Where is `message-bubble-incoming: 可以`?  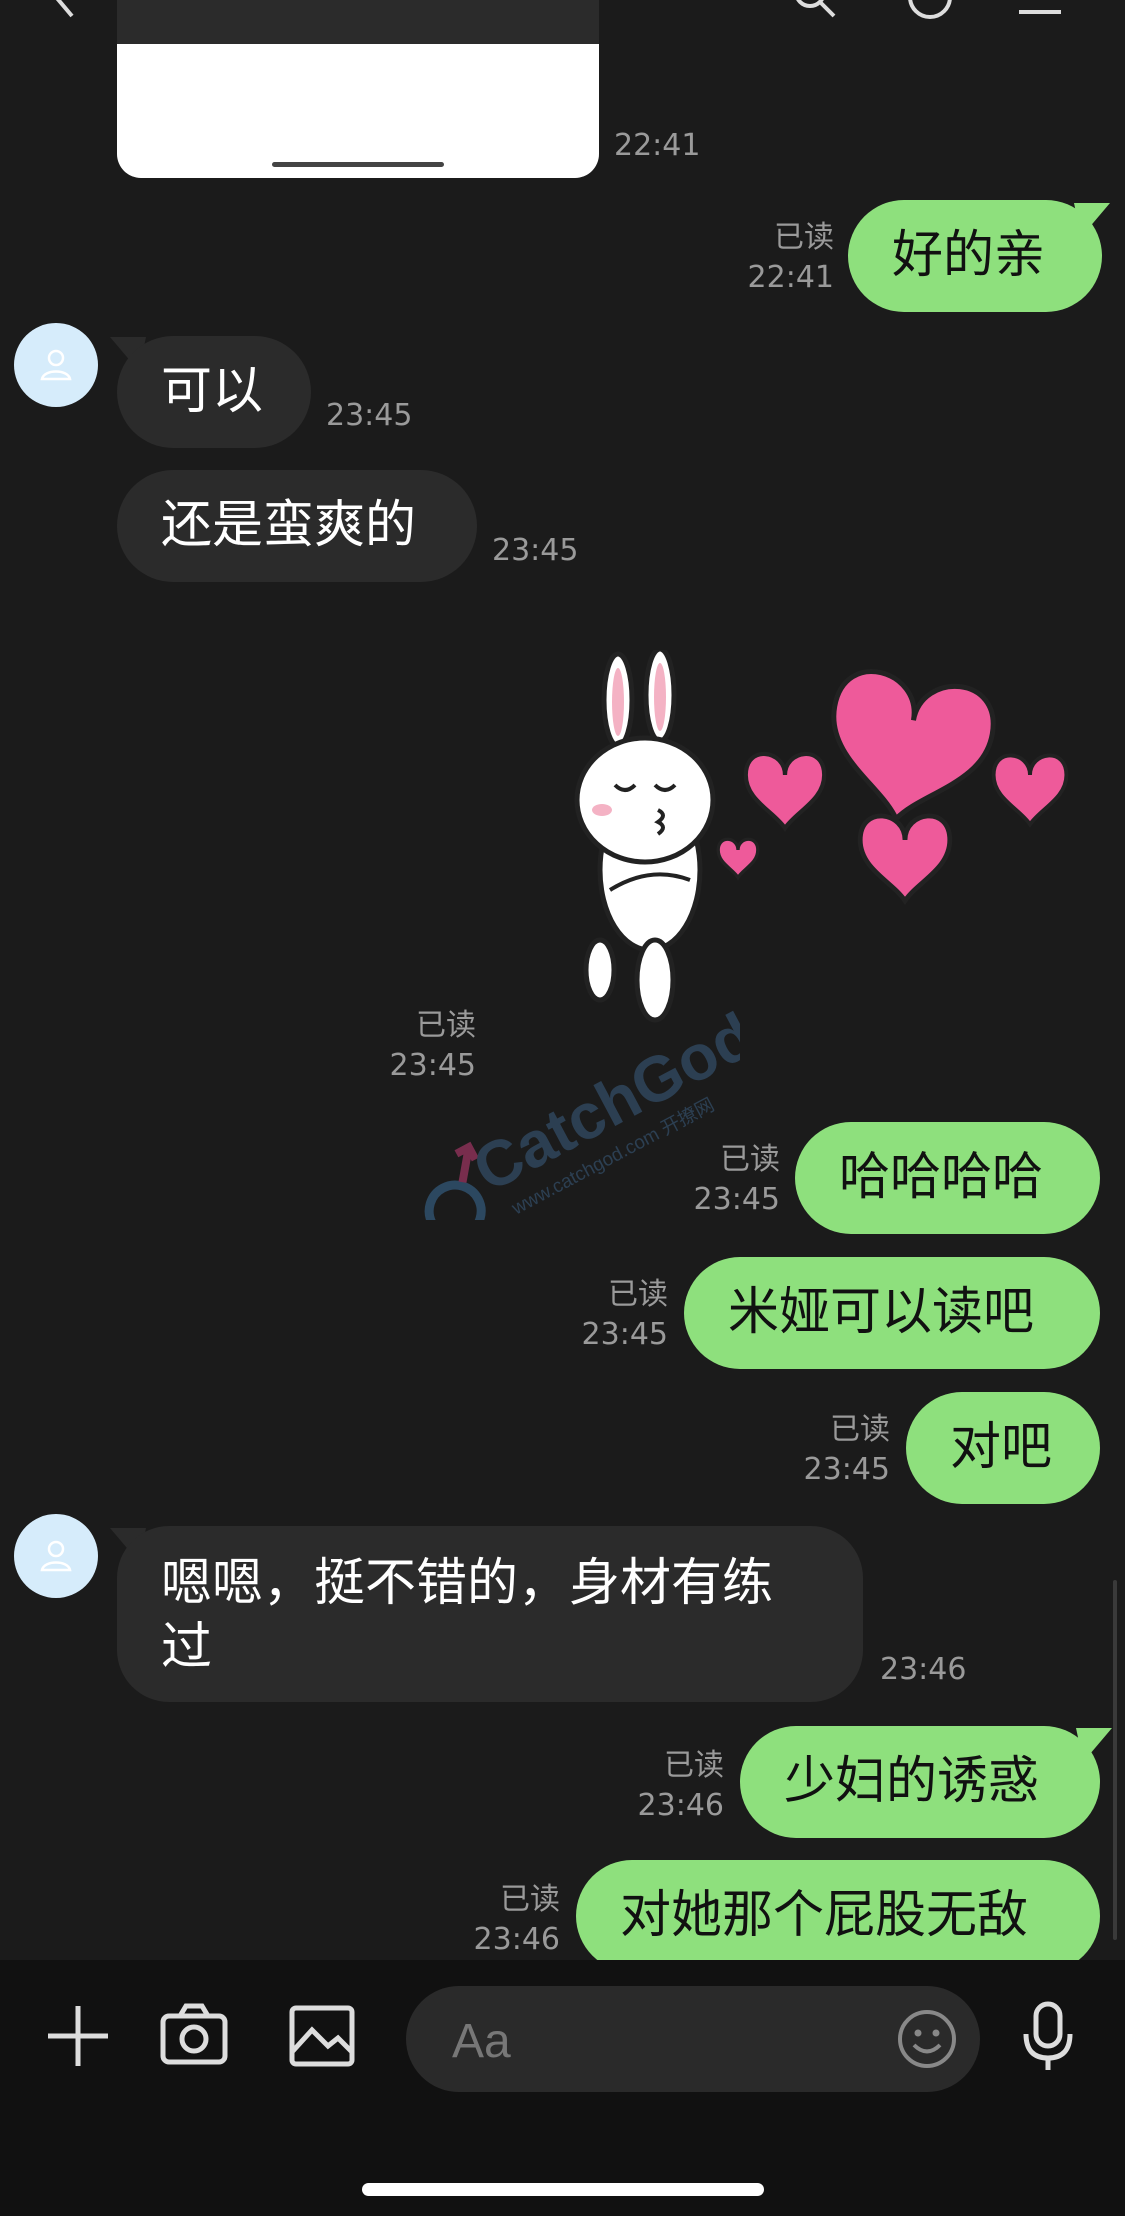
message-bubble-incoming: 可以 is located at coordinates (214, 392).